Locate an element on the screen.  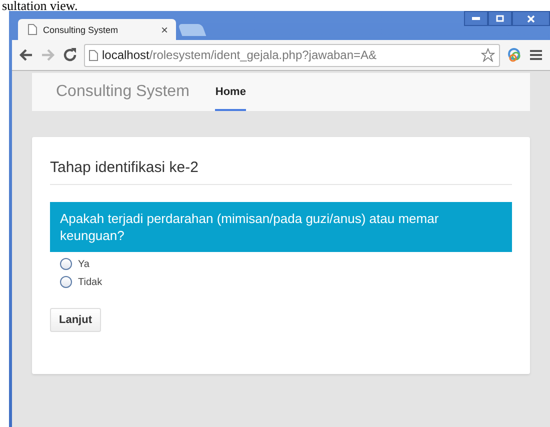
browser-tab: Consulting System × is located at coordinates (97, 29).